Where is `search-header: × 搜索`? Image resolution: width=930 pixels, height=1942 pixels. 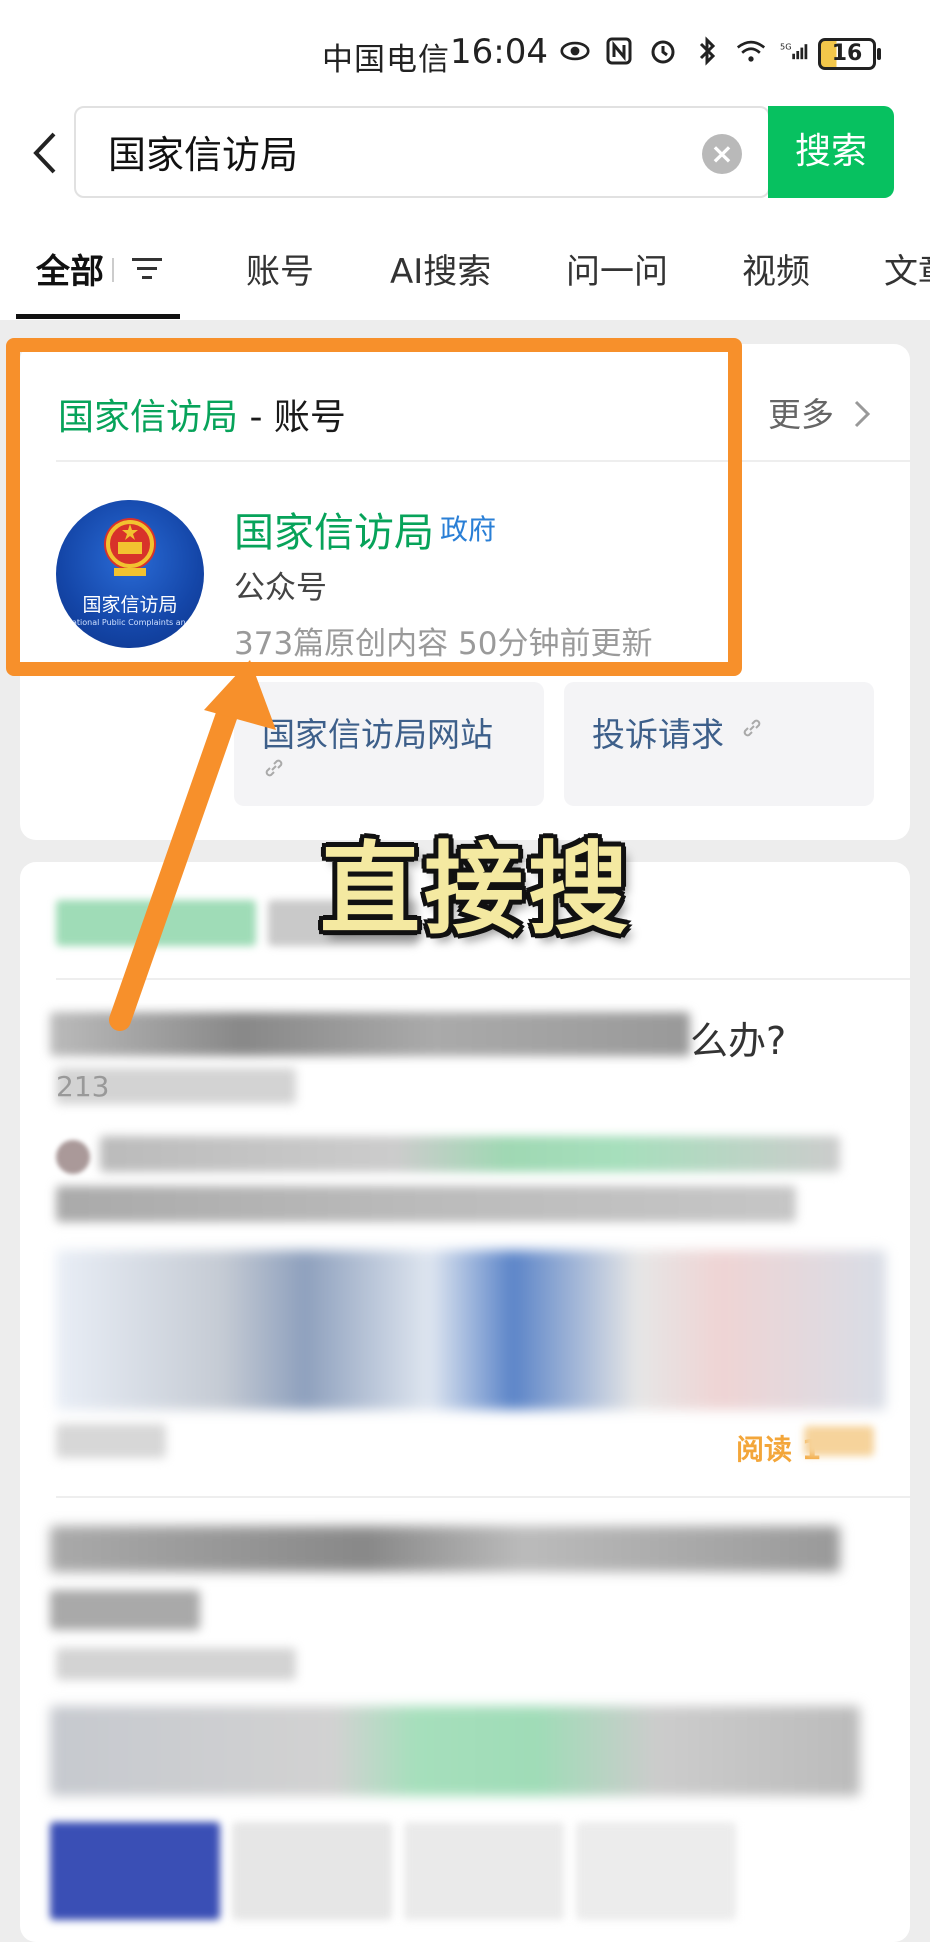 search-header: × 搜索 is located at coordinates (465, 155).